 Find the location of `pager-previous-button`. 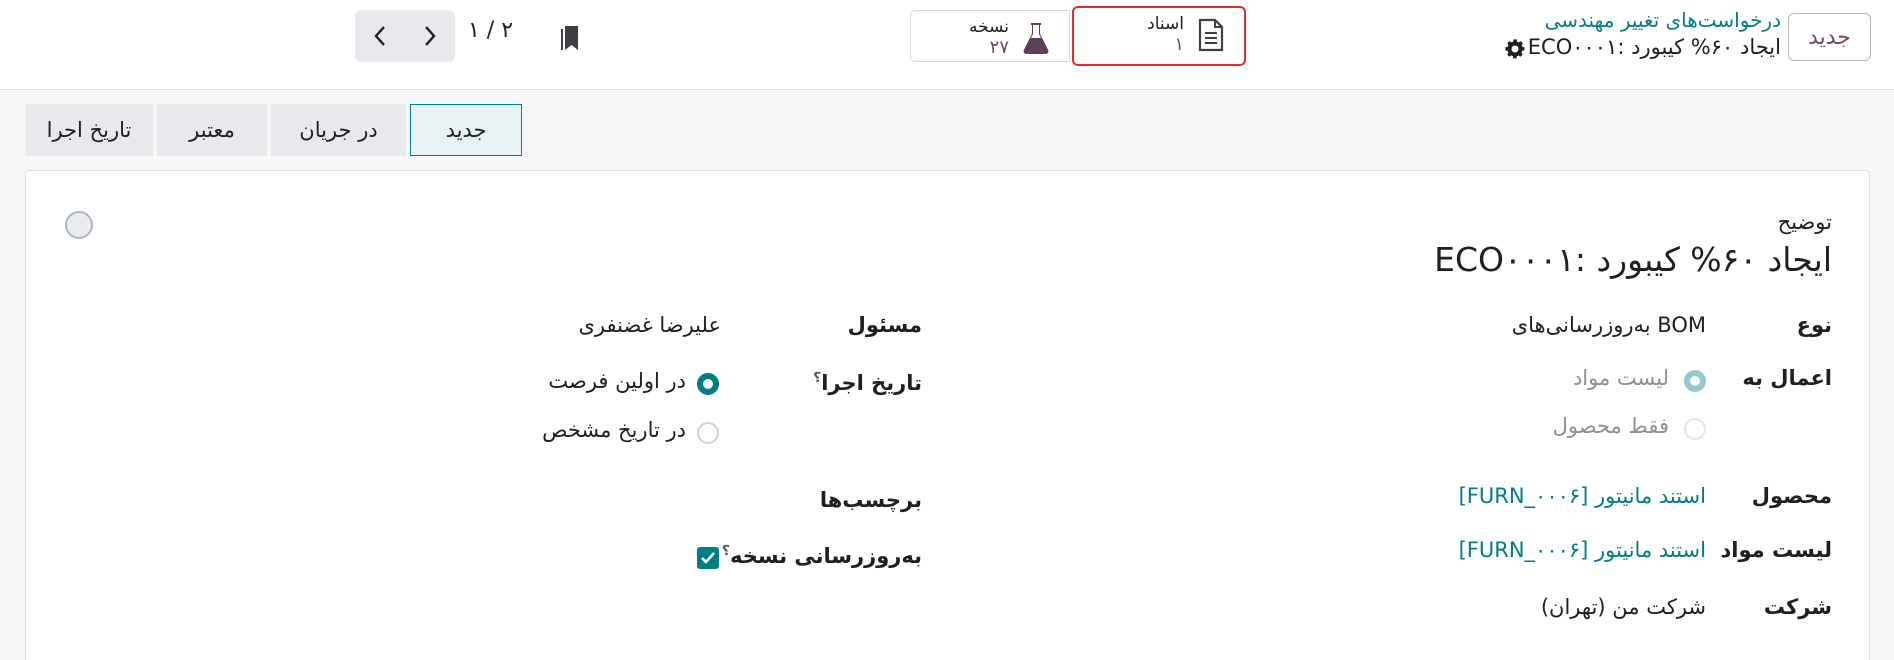

pager-previous-button is located at coordinates (380, 36).